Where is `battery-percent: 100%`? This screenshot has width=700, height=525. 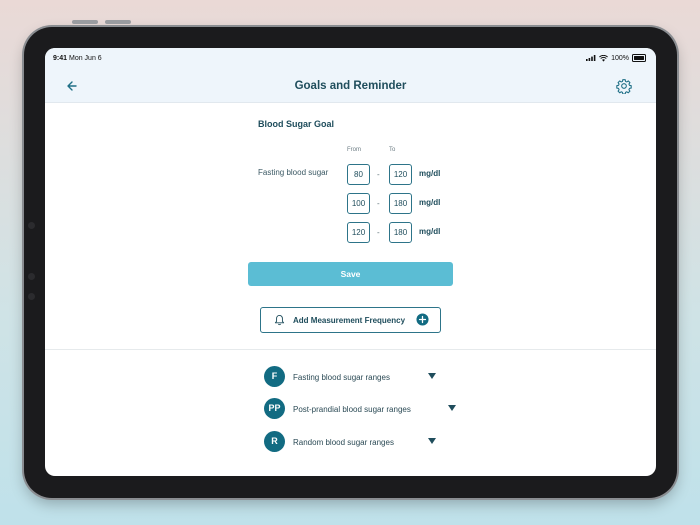
battery-percent: 100% is located at coordinates (620, 58).